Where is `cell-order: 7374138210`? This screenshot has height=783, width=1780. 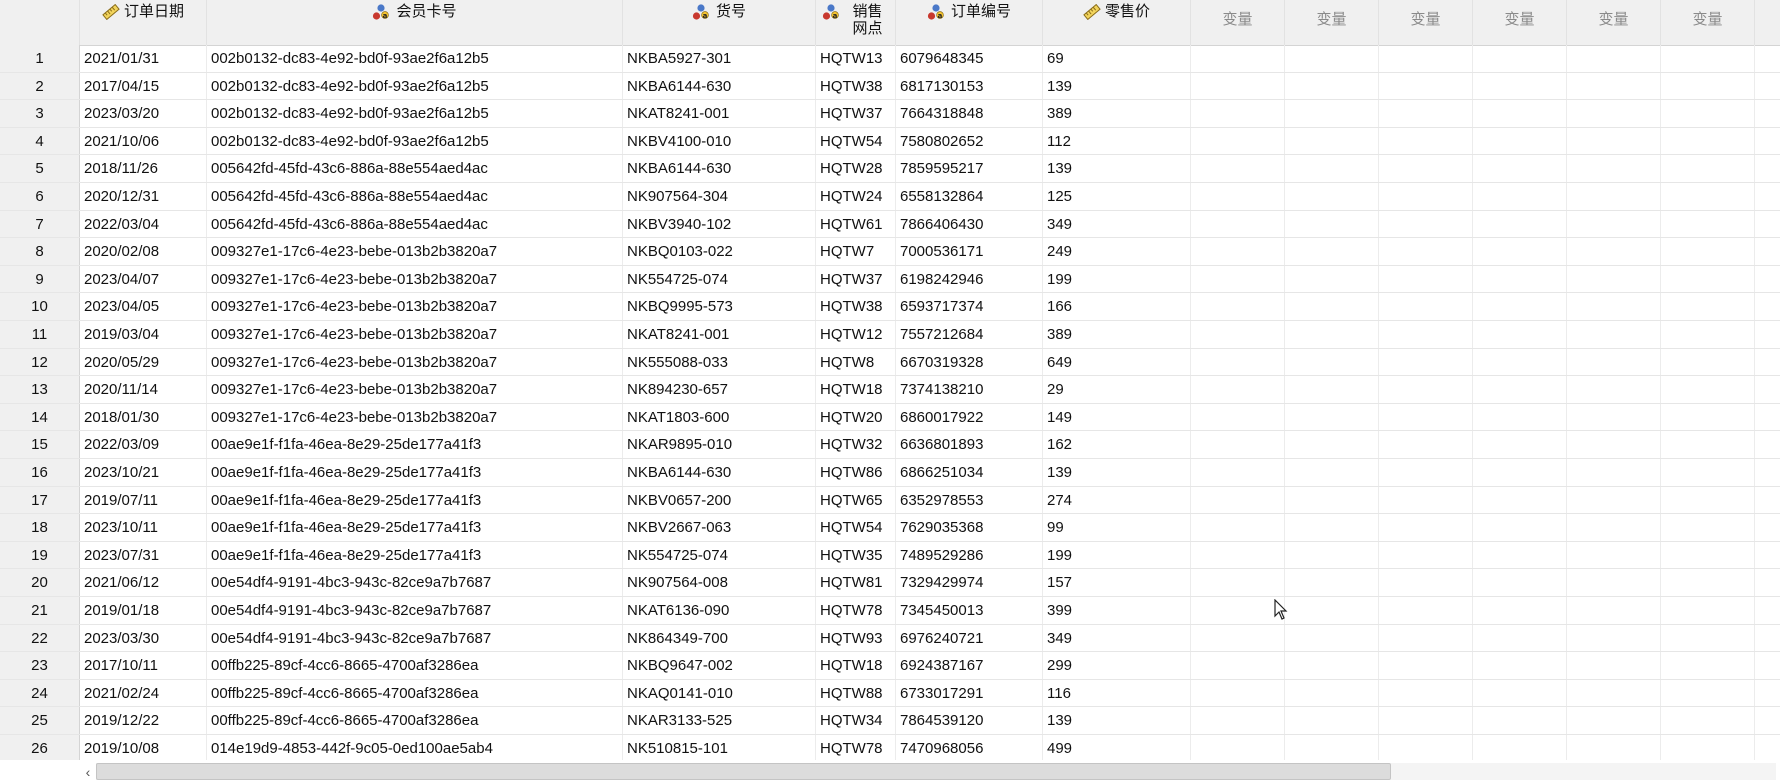 cell-order: 7374138210 is located at coordinates (969, 389).